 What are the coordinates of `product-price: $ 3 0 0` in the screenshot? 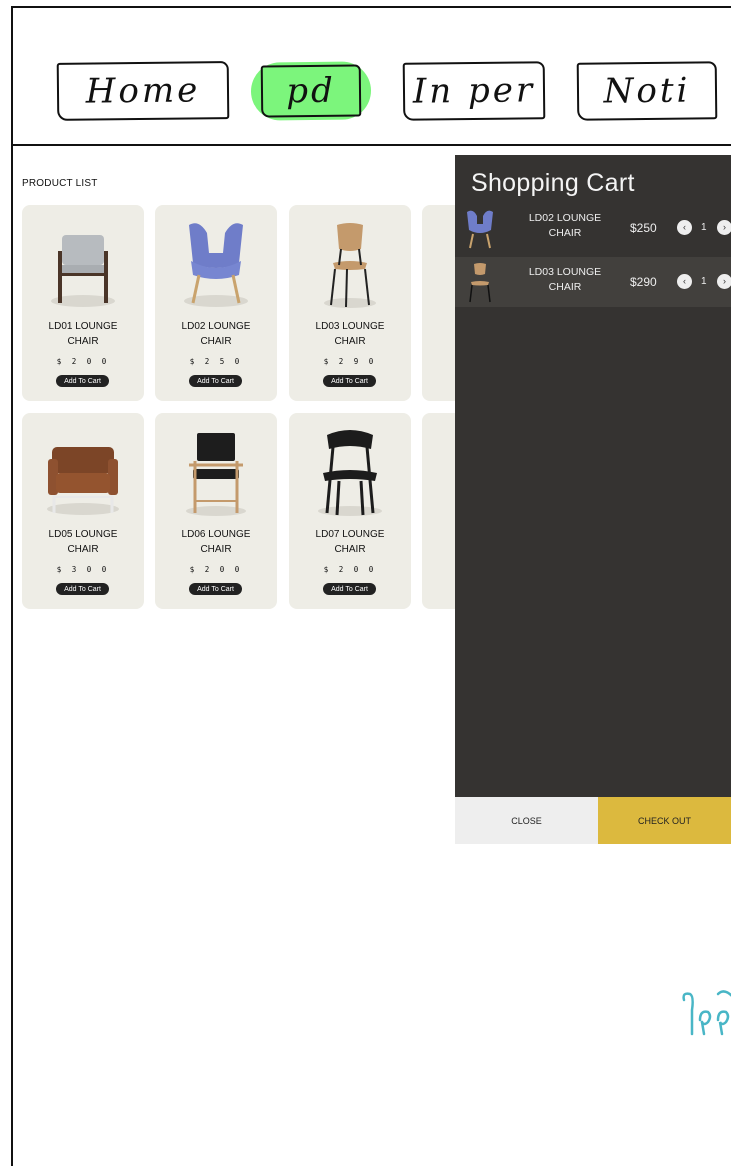 It's located at (83, 569).